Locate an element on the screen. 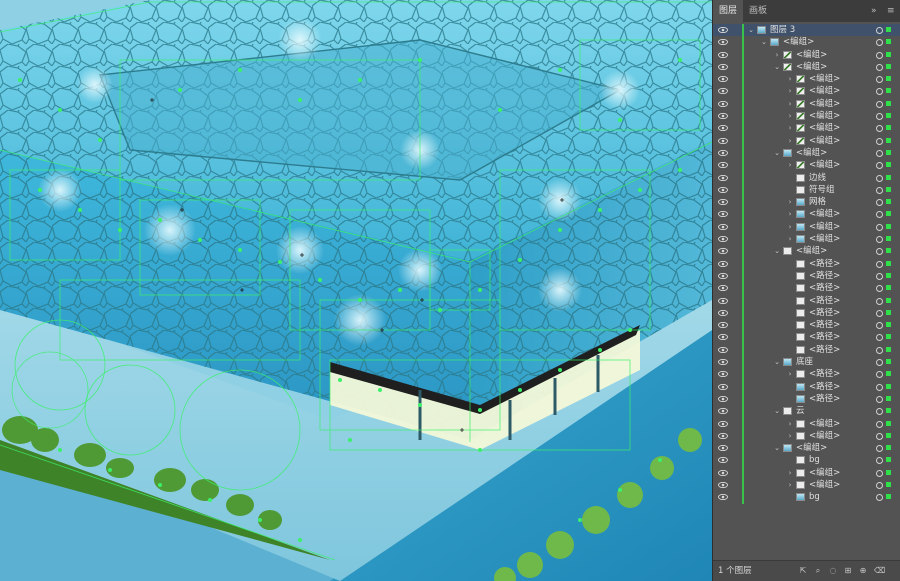  collapse-panel-icon: » is located at coordinates (874, 11).